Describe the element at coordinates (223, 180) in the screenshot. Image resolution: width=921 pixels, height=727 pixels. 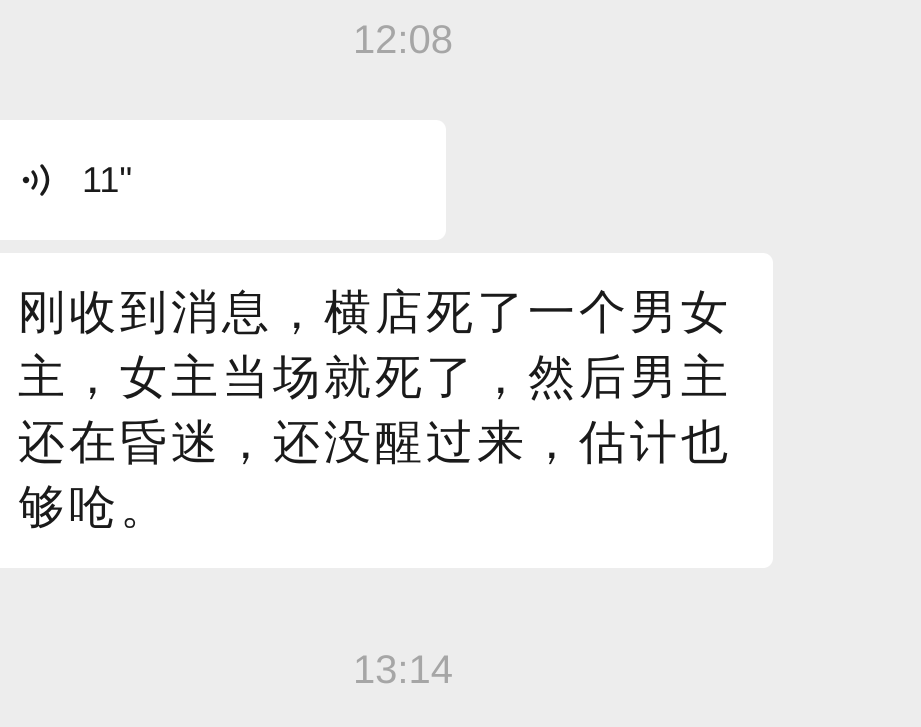
I see `voice-message-bubble: 11"` at that location.